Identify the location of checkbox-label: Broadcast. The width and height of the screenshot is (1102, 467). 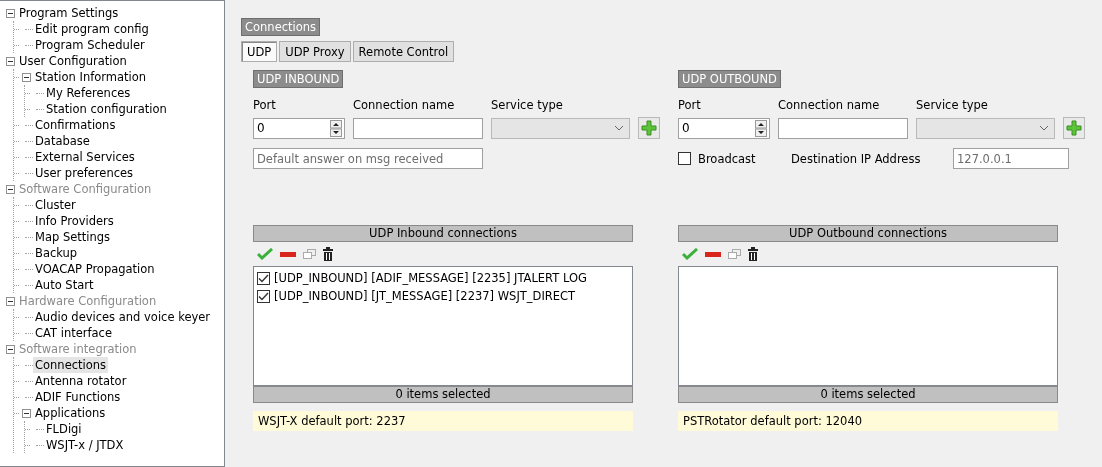
(727, 158).